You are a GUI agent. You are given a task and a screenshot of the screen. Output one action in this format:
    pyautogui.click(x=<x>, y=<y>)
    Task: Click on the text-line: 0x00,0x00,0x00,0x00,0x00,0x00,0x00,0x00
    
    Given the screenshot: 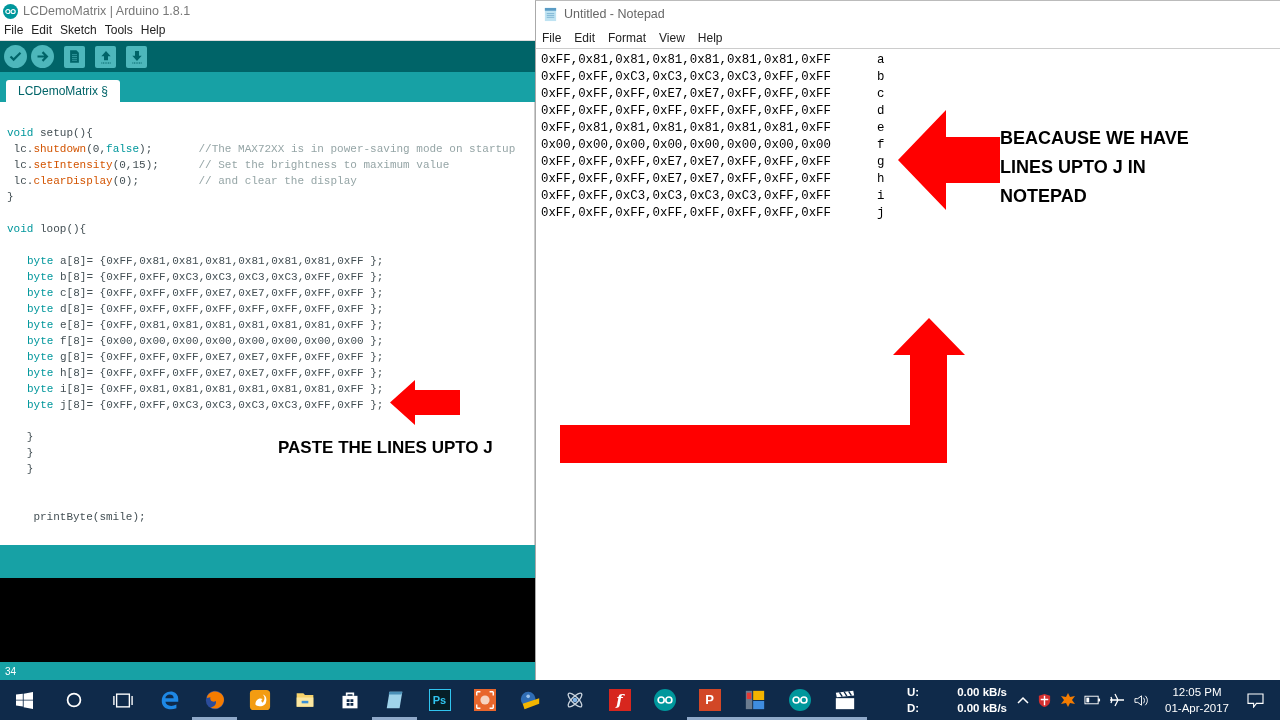 What is the action you would take?
    pyautogui.click(x=686, y=146)
    